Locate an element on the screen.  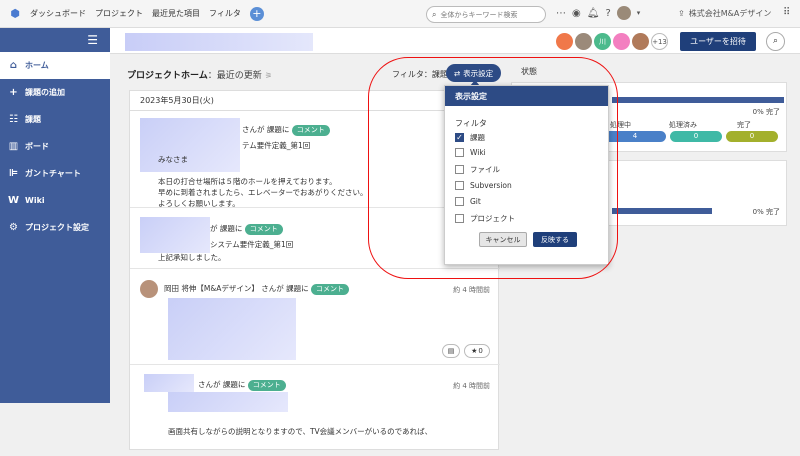
filter-option-issues: ✓ 課題 is located at coordinates (470, 137).